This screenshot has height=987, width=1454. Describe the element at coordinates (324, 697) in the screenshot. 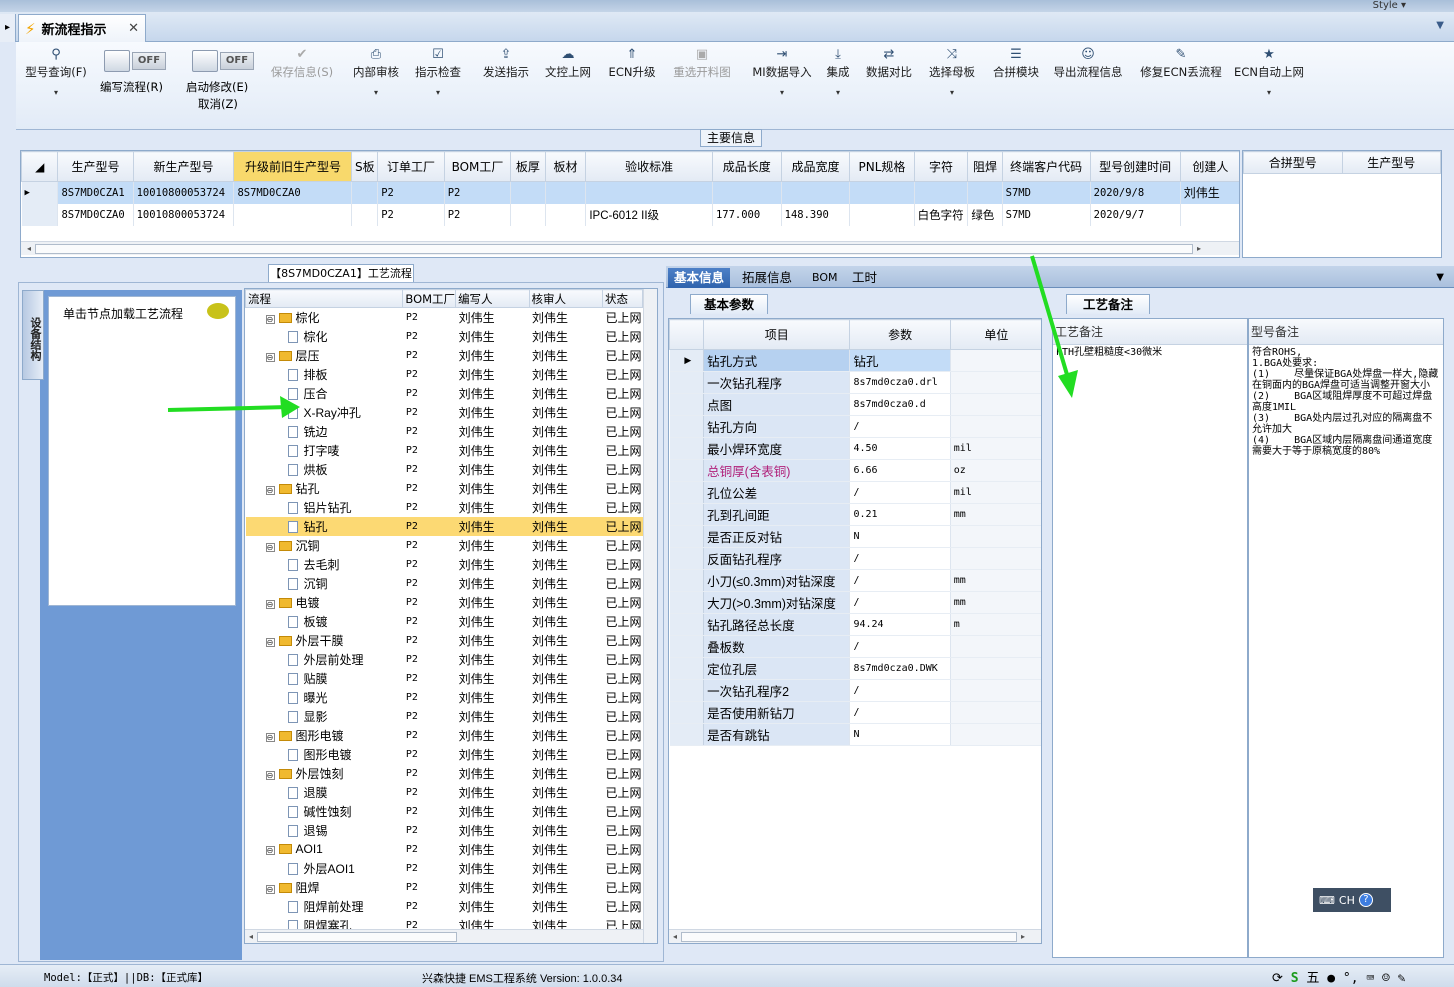

I see `tree-node: 曝光` at that location.